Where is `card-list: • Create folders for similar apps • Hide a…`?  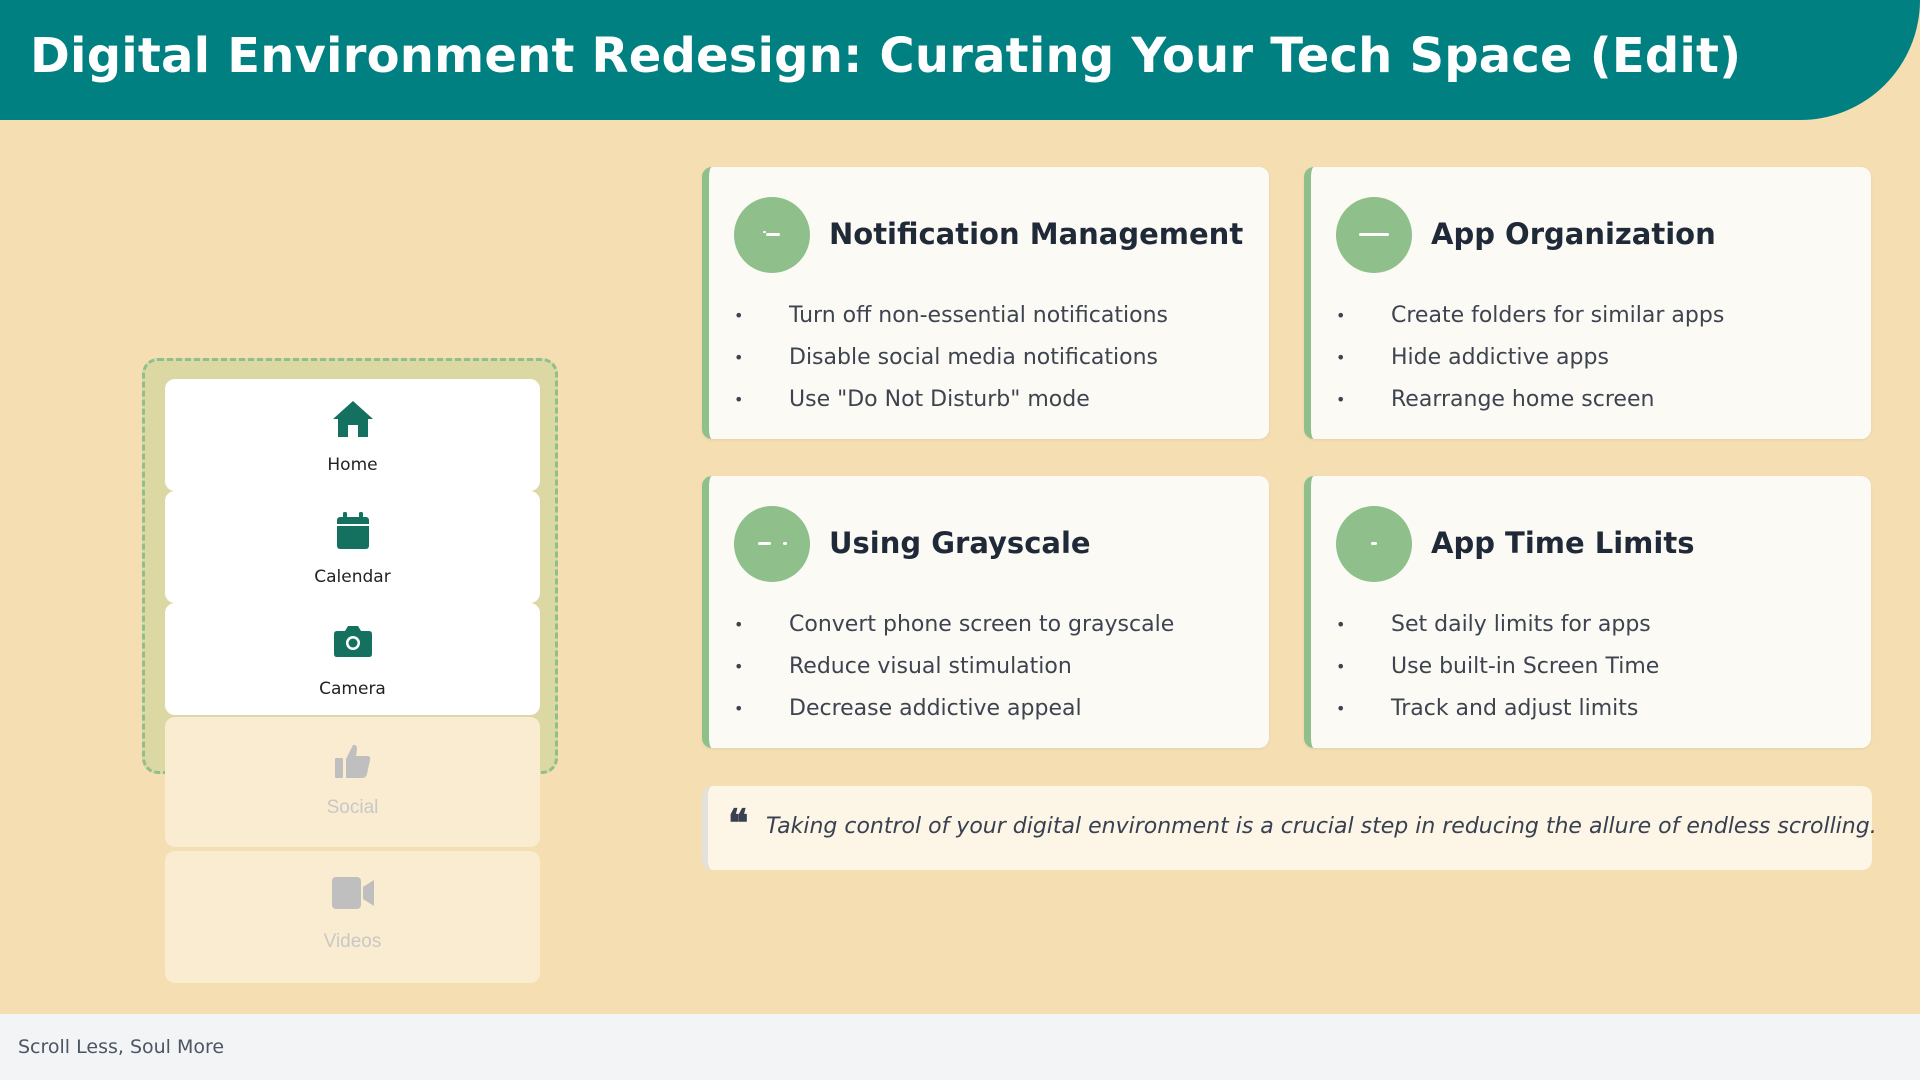 card-list: • Create folders for similar apps • Hide a… is located at coordinates (1530, 358).